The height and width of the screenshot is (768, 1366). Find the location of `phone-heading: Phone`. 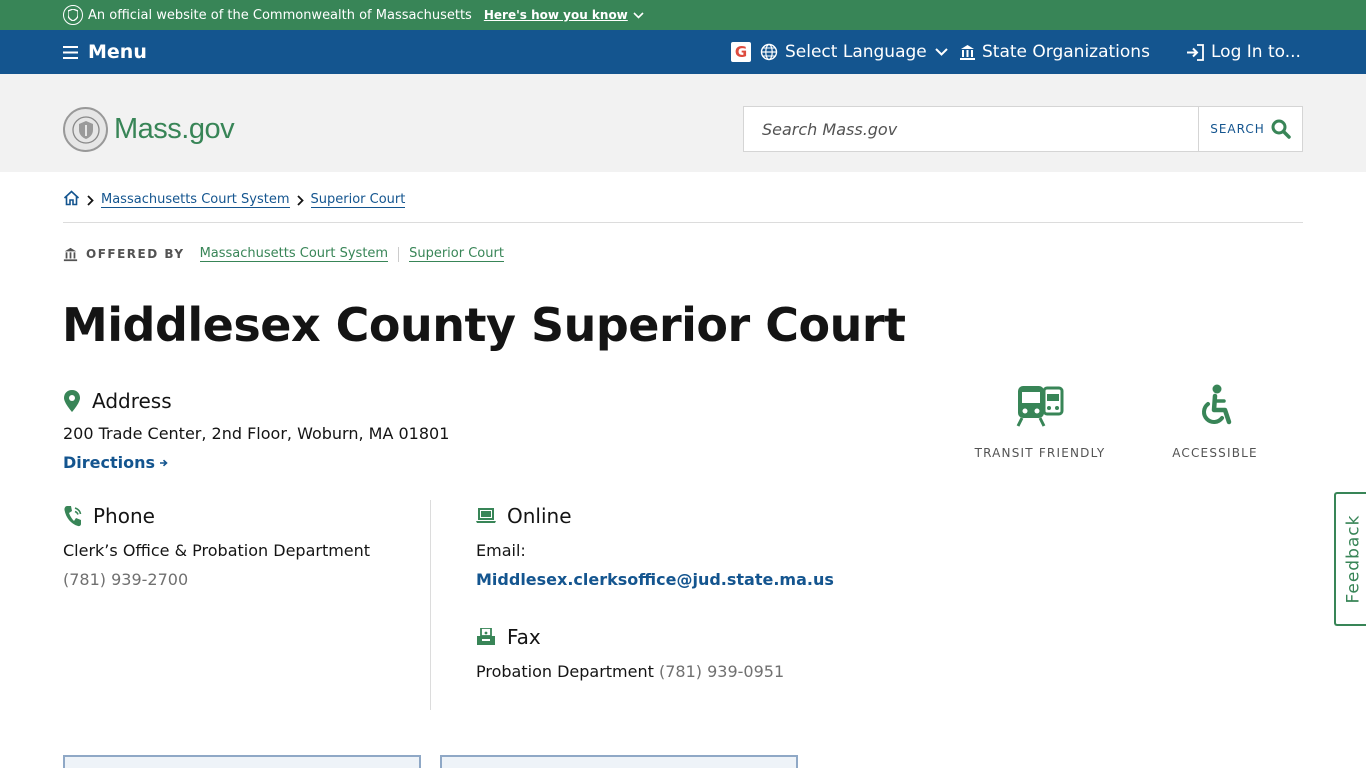

phone-heading: Phone is located at coordinates (109, 516).